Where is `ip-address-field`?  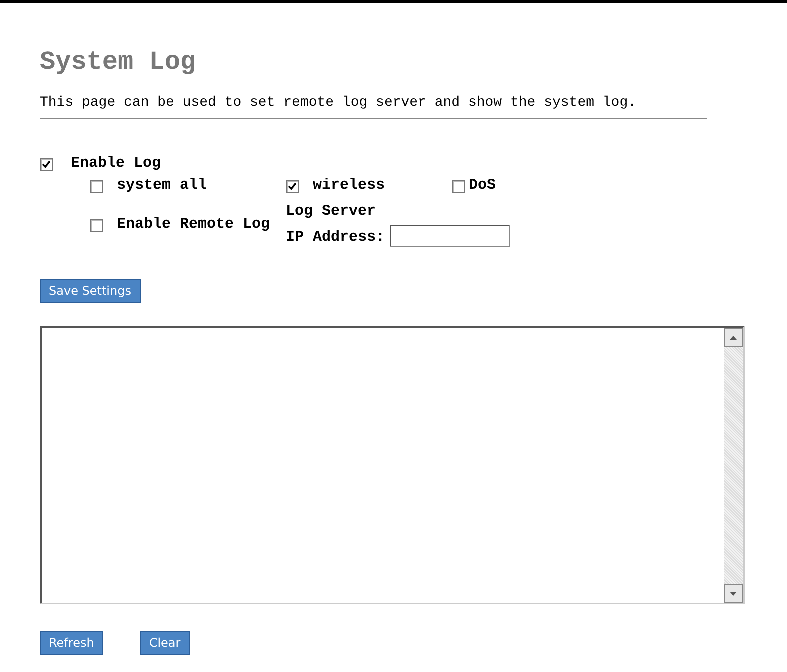 ip-address-field is located at coordinates (450, 236).